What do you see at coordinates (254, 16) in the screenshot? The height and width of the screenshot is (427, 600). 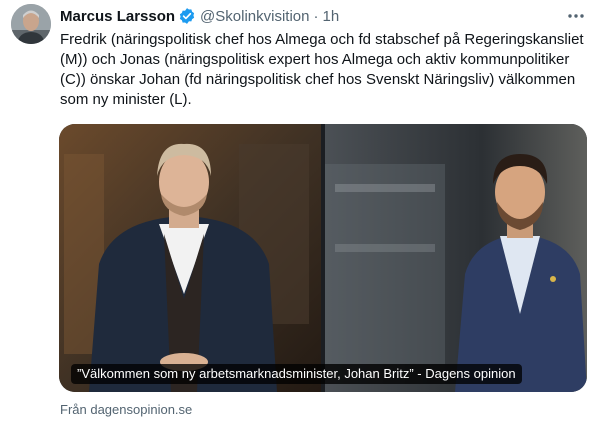 I see `author-handle: @Skolinkvisition` at bounding box center [254, 16].